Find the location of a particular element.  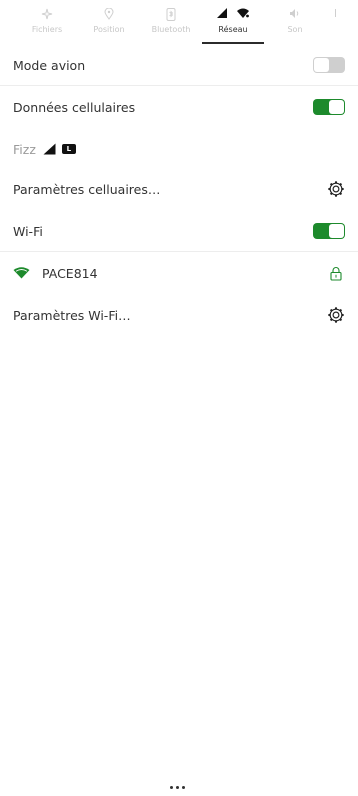

tab-more is located at coordinates (336, 22).